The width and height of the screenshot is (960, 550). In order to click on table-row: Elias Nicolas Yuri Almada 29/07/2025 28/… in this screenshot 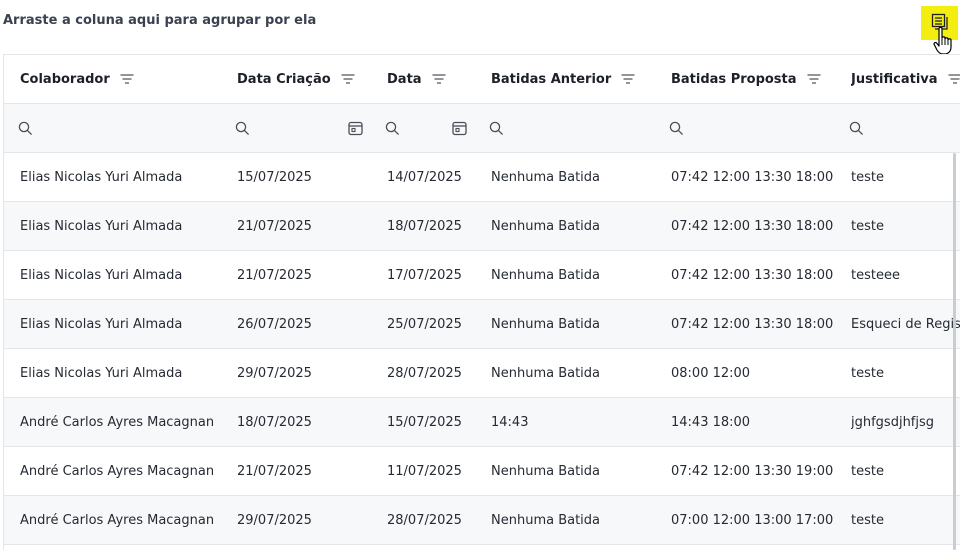, I will do `click(482, 373)`.